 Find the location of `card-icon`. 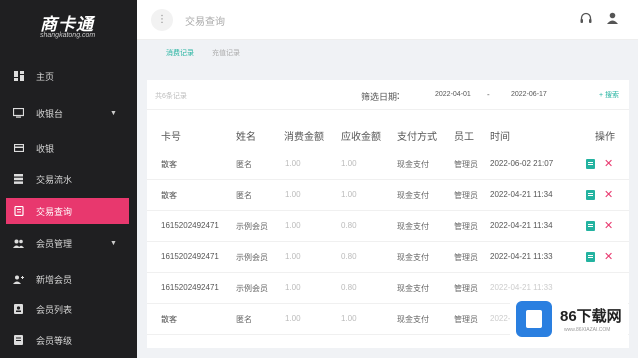

card-icon is located at coordinates (18, 148).